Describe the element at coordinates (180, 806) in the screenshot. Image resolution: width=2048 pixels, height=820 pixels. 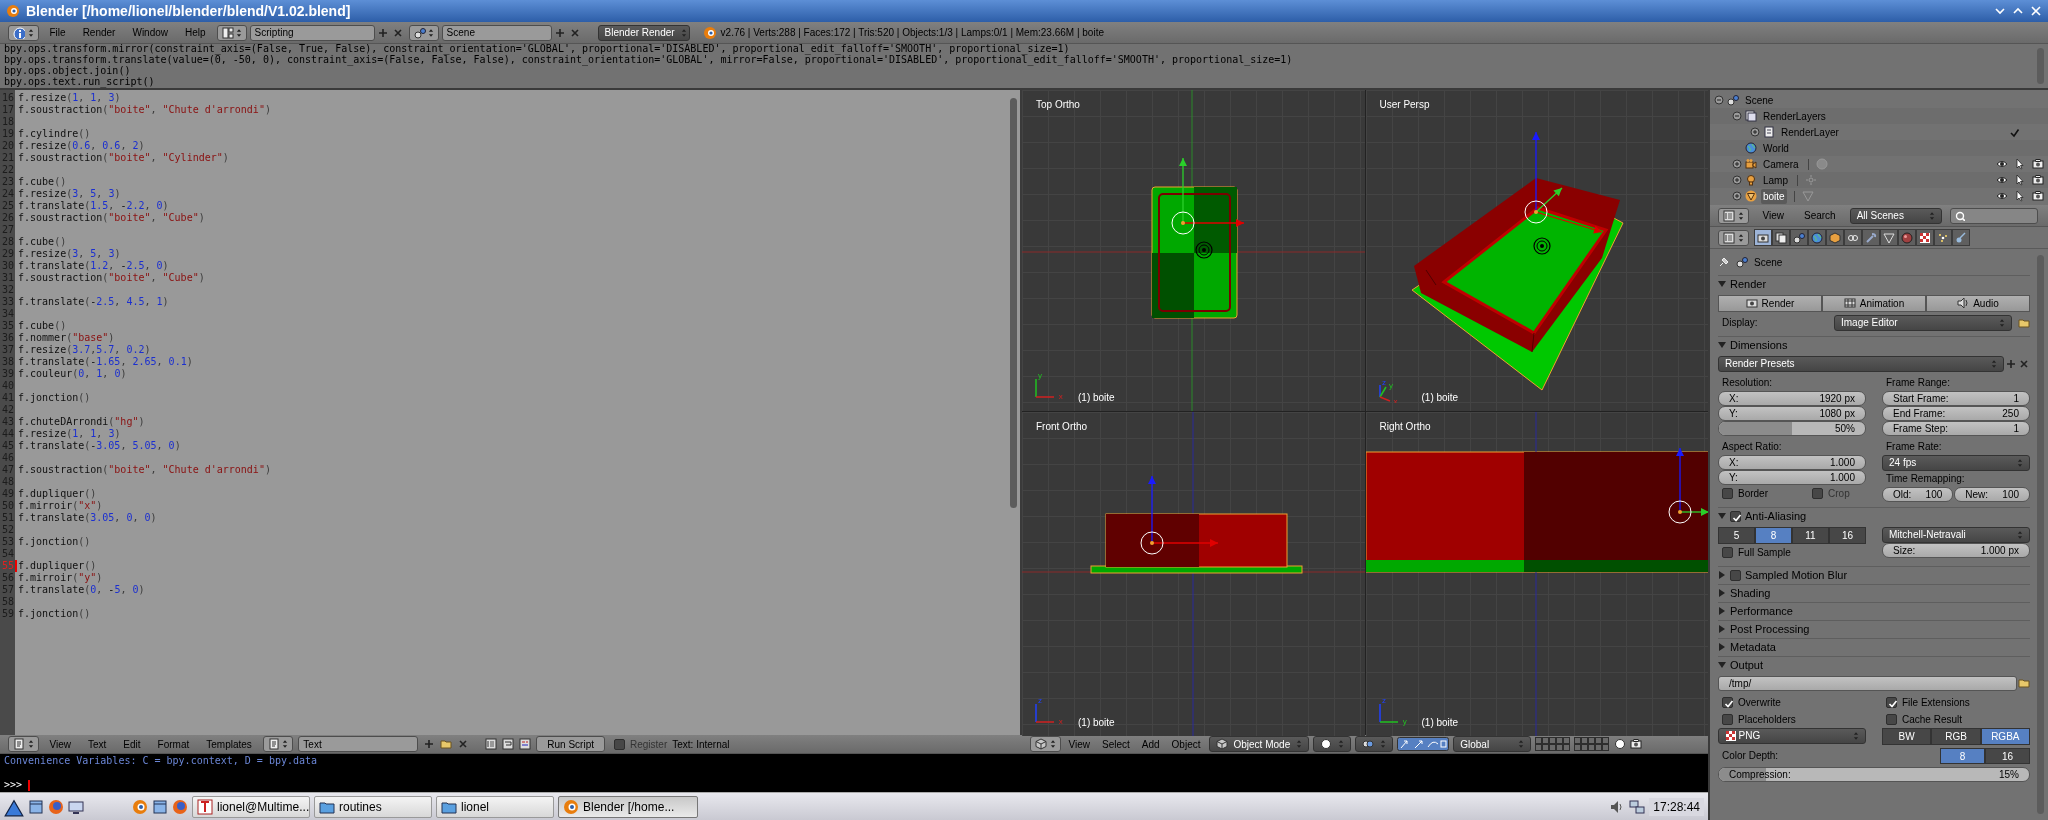
I see `browser-icon` at that location.